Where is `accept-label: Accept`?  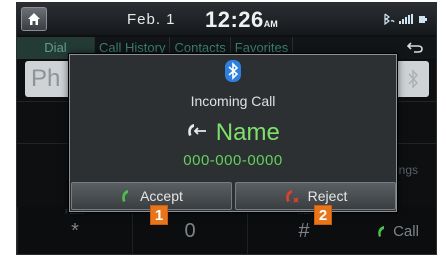
accept-label: Accept is located at coordinates (161, 196).